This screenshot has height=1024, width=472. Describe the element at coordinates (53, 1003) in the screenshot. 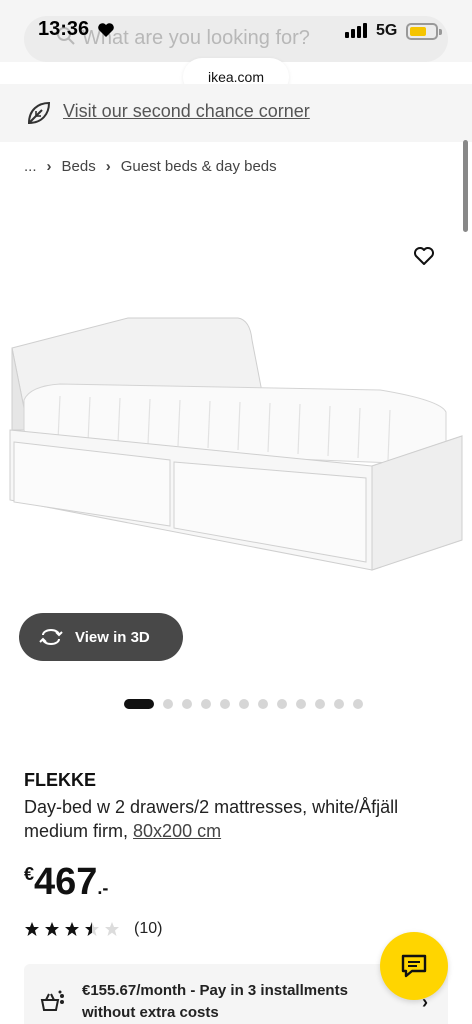

I see `installment-icon` at that location.